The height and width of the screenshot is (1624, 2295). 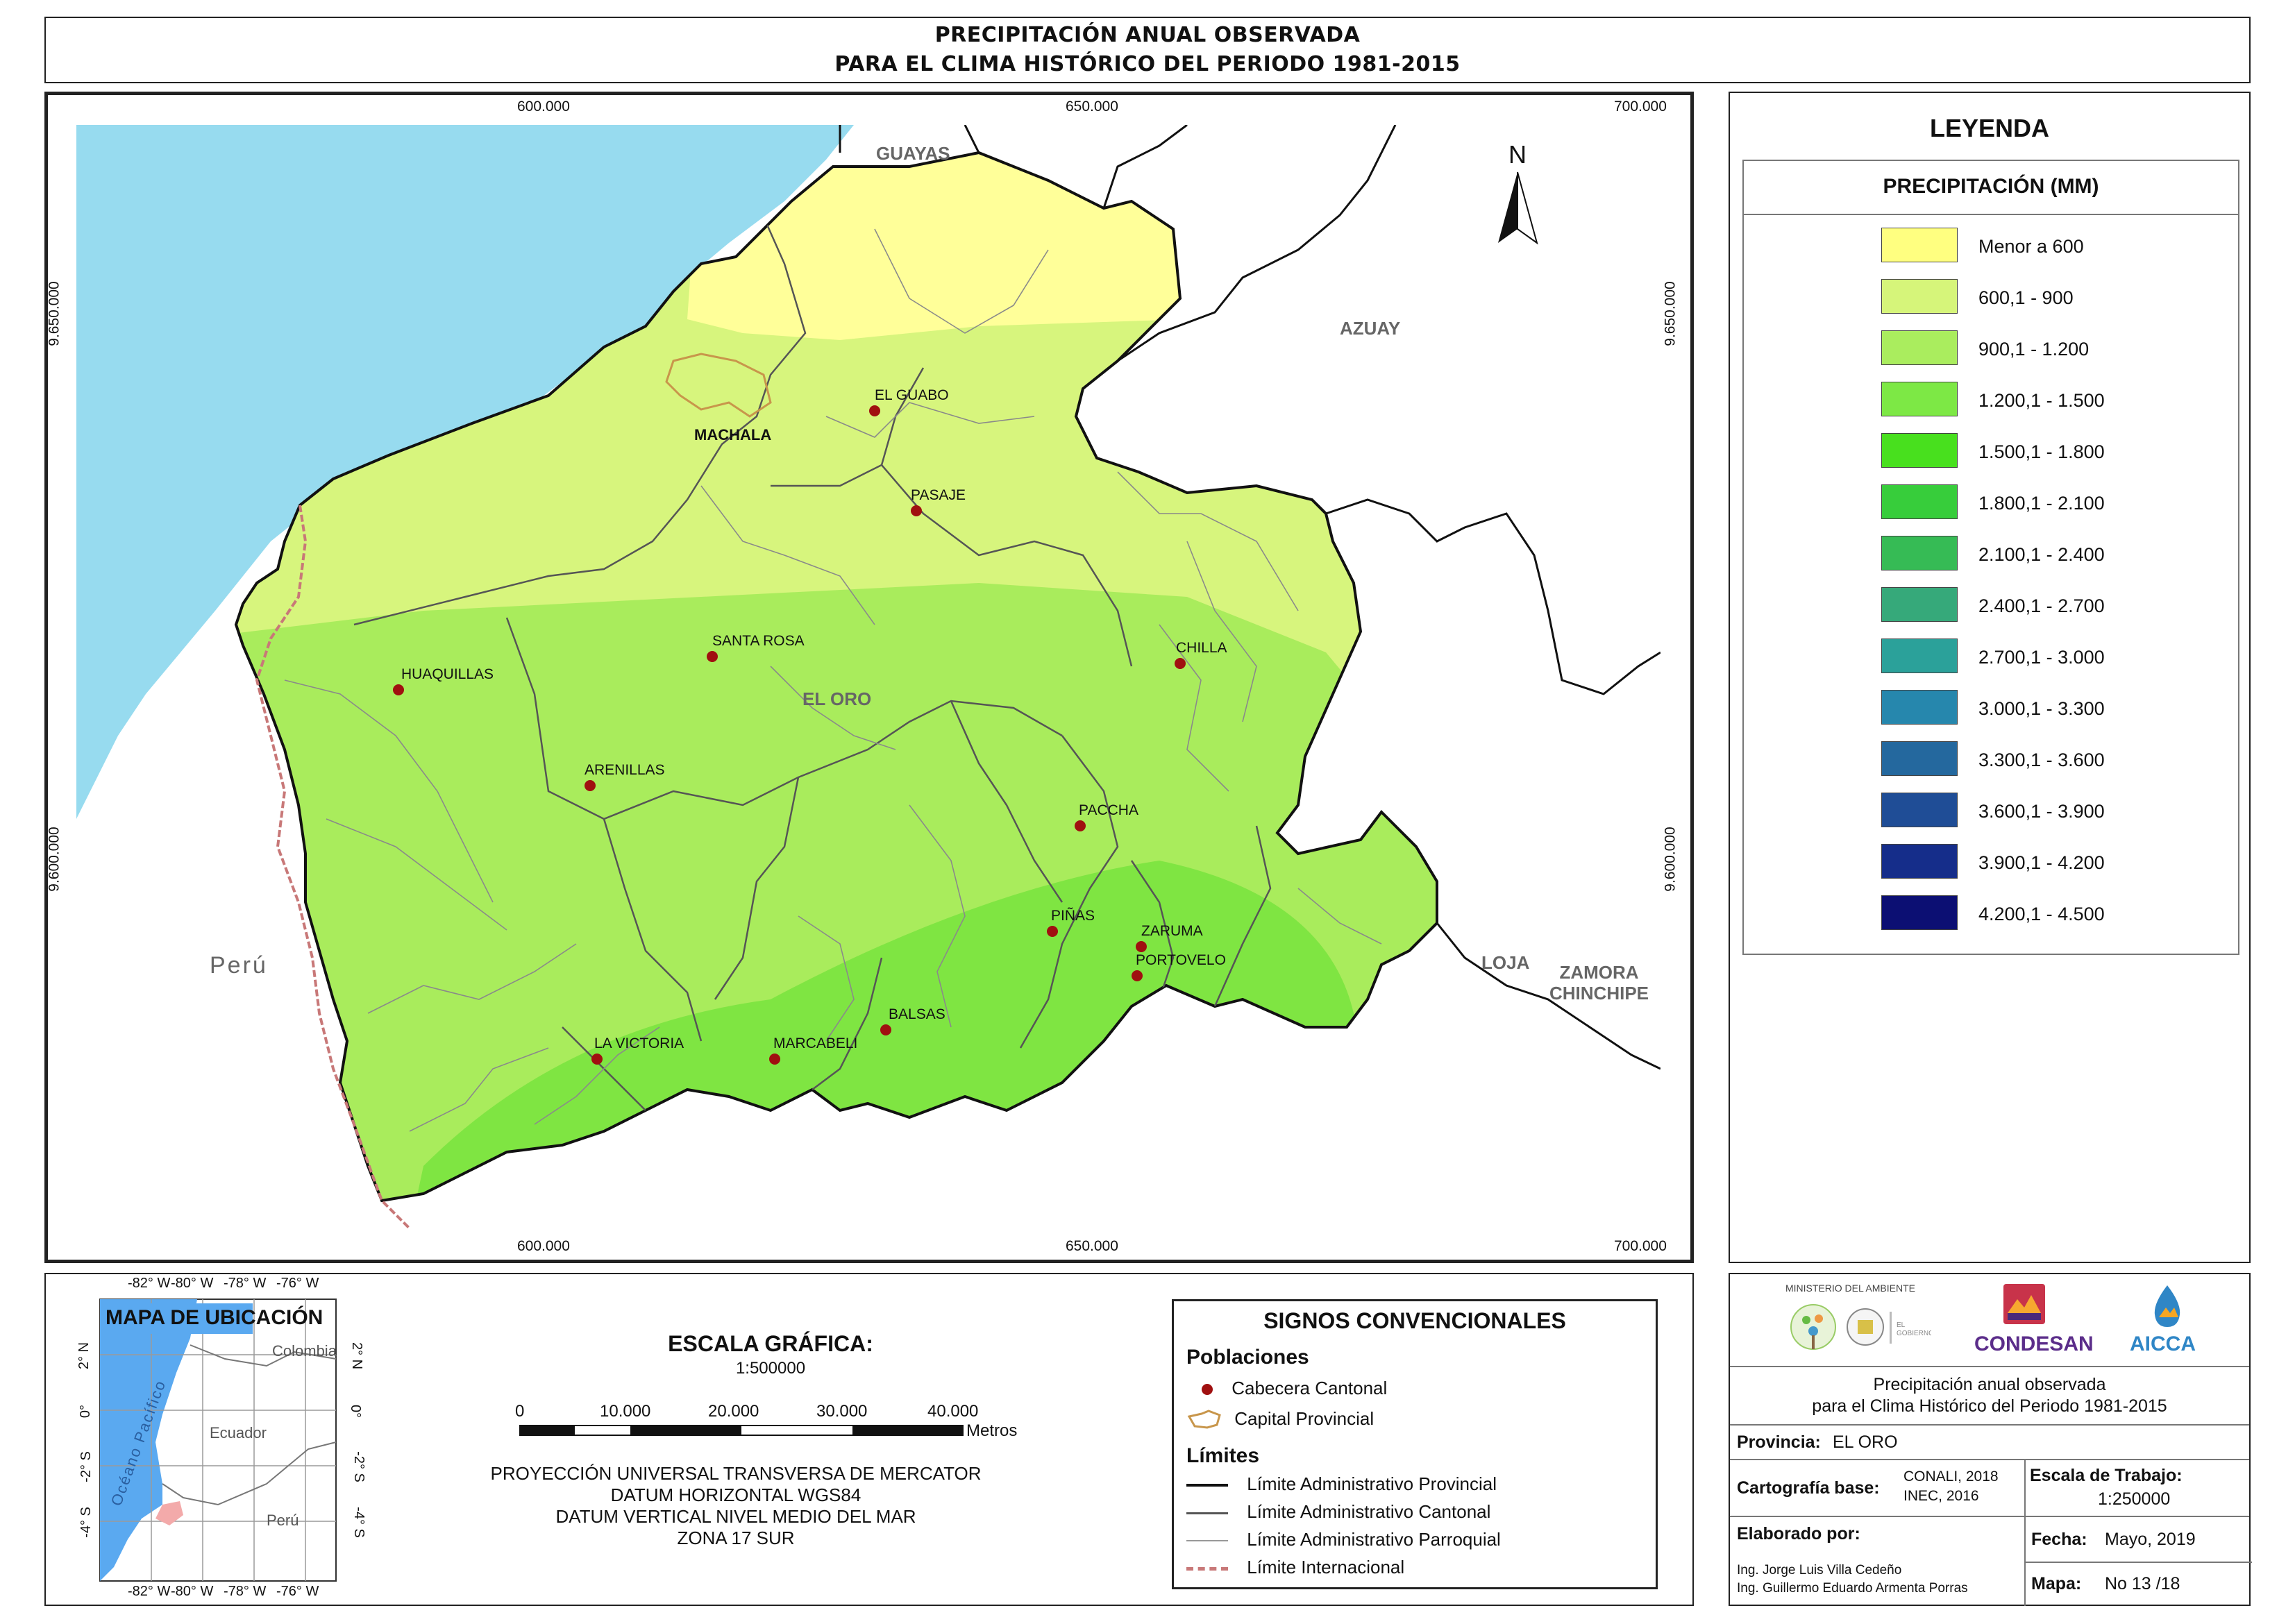 I want to click on north-arrow: N, so click(x=1518, y=192).